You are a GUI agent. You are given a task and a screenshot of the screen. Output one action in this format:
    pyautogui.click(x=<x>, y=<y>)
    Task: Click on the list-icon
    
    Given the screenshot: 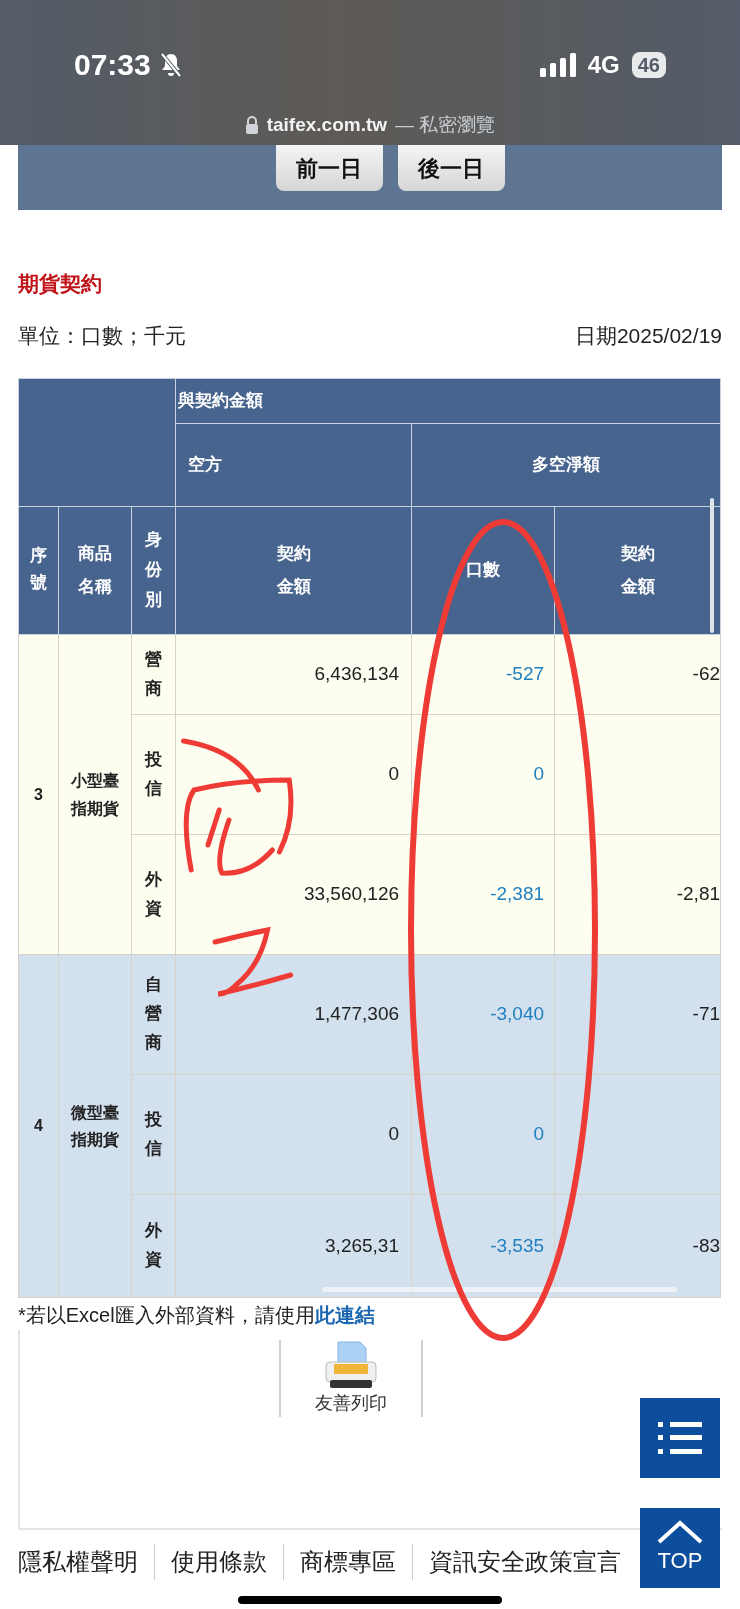 What is the action you would take?
    pyautogui.click(x=680, y=1438)
    